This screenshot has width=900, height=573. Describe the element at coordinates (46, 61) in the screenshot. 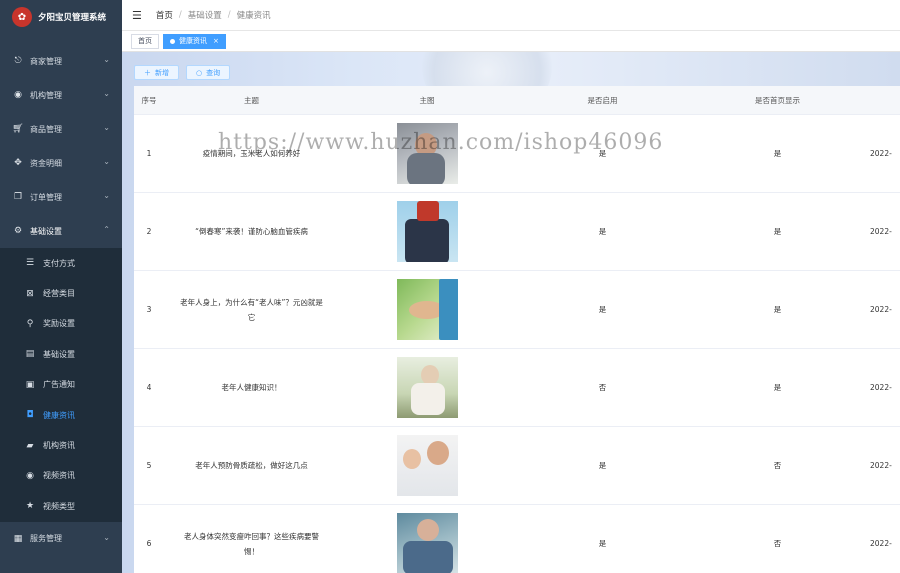

I see `sidebar-item-label: 商家管理` at that location.